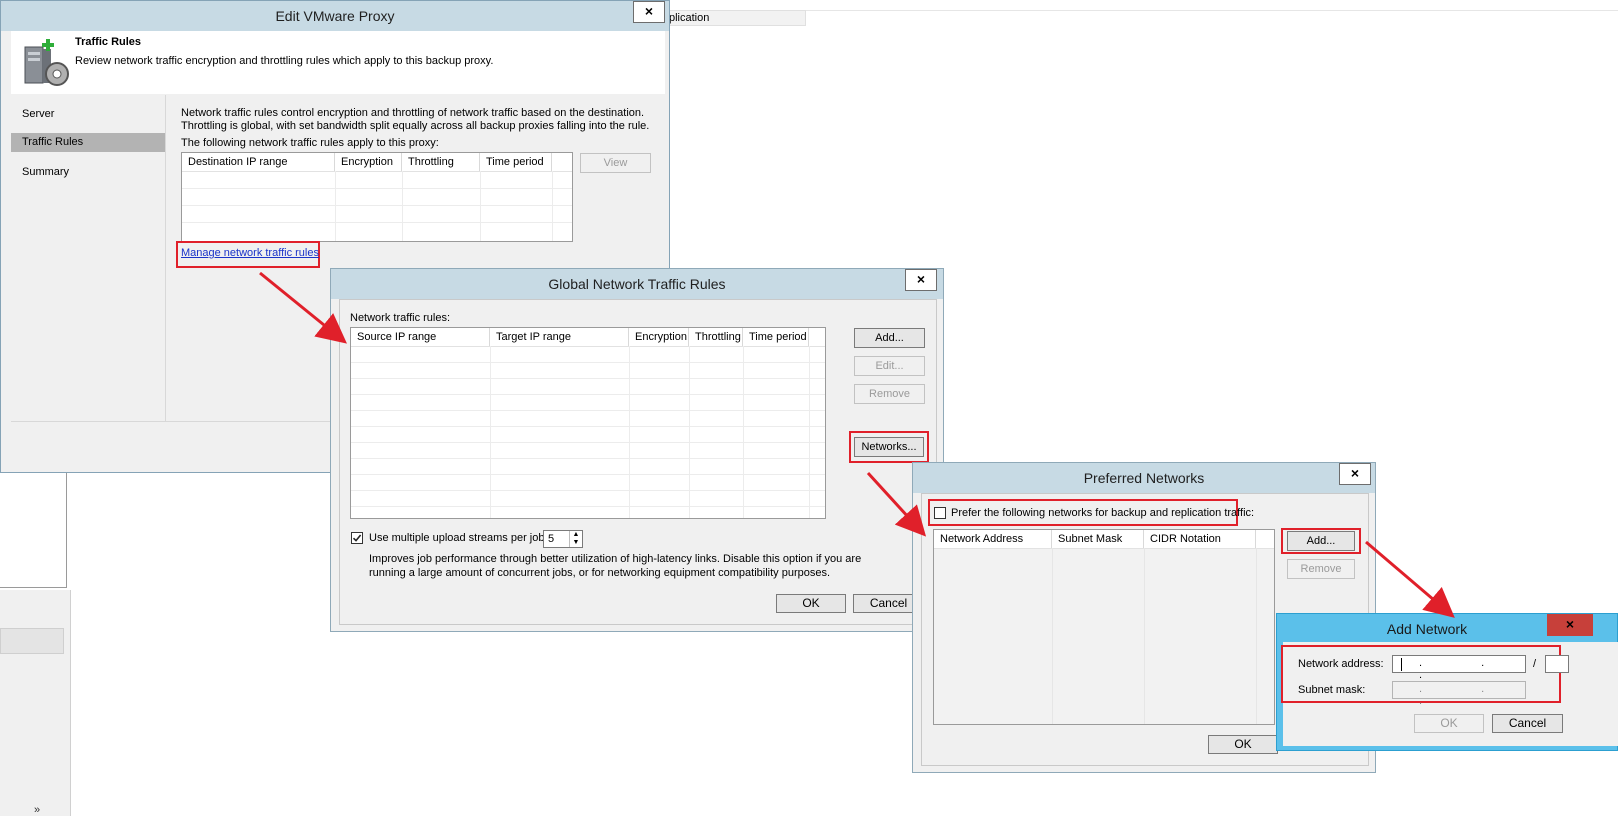 The image size is (1618, 816). What do you see at coordinates (896, 504) in the screenshot?
I see `arrow-to-preferred` at bounding box center [896, 504].